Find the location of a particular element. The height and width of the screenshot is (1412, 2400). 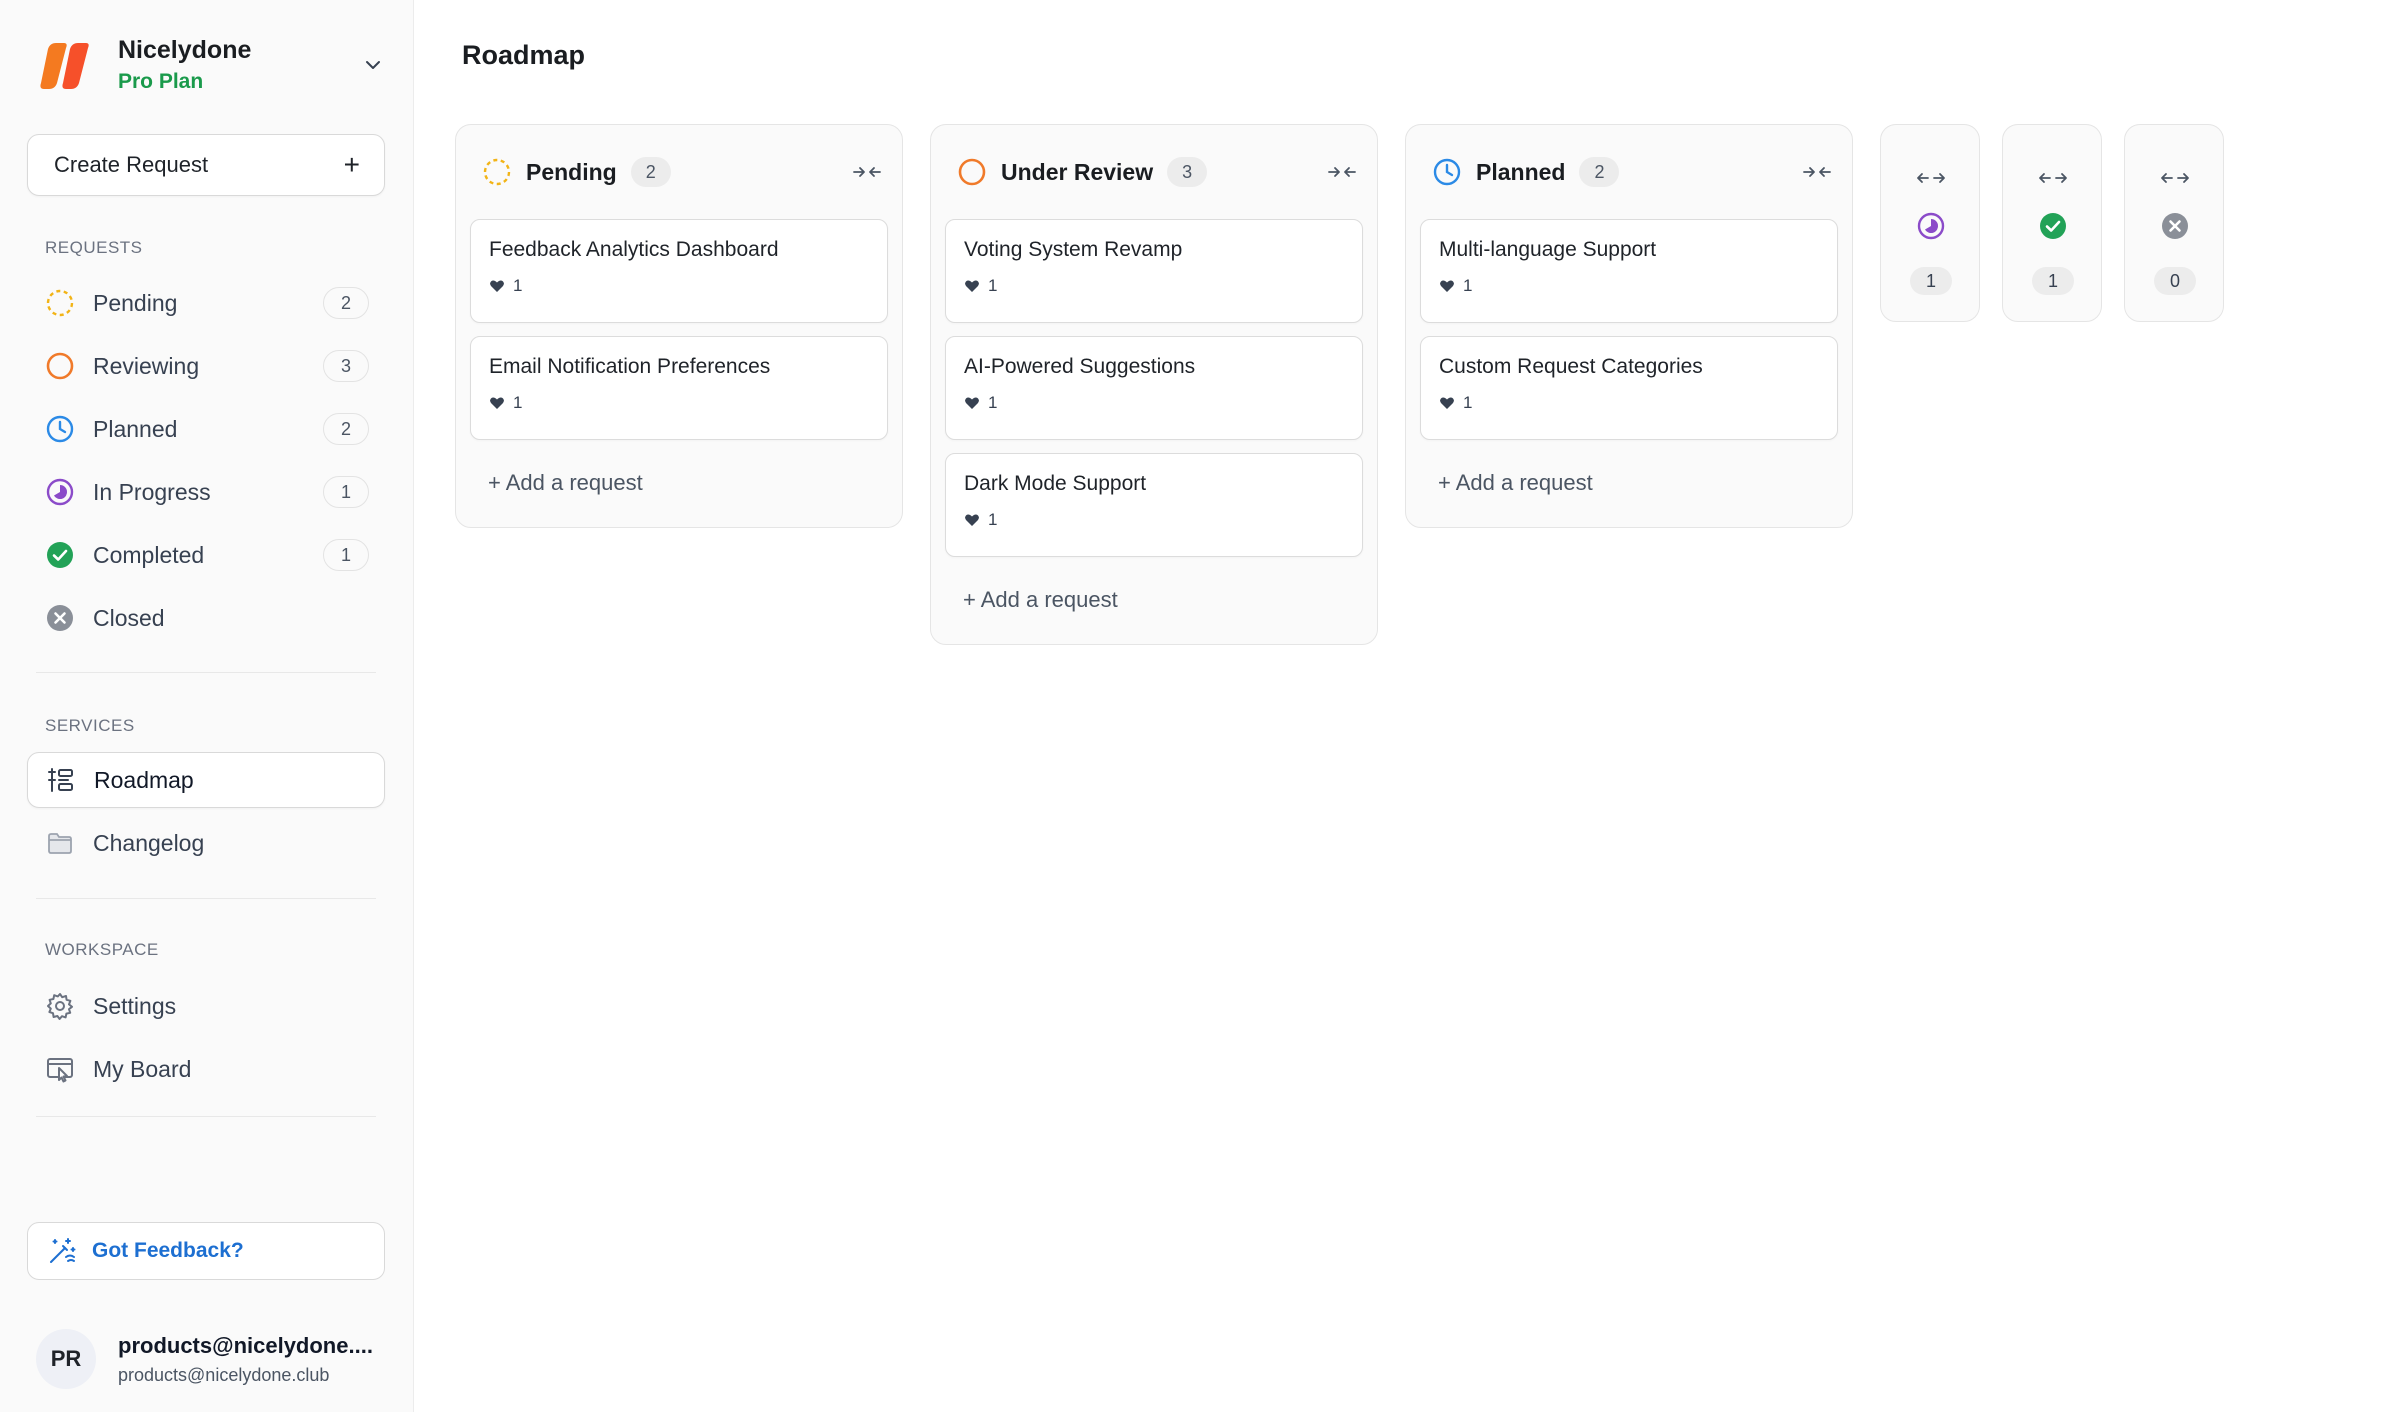

request-card: Voting System Revamp 1 is located at coordinates (1154, 271).